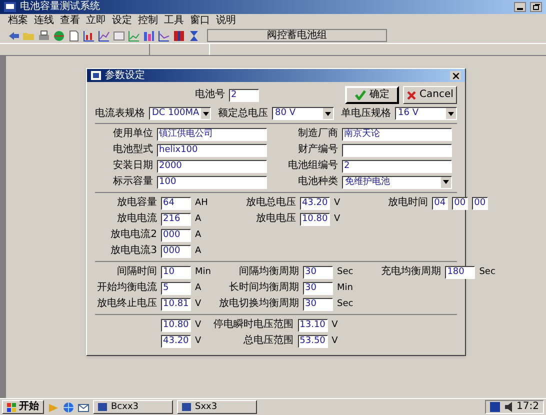 The width and height of the screenshot is (546, 415). I want to click on cancel-button: Cancel, so click(430, 95).